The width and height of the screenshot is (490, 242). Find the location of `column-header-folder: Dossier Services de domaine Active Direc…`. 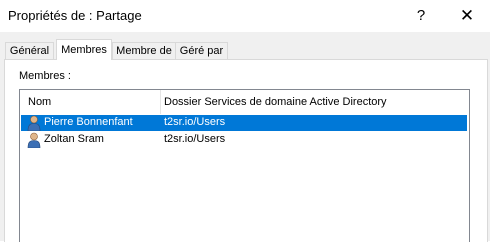

column-header-folder: Dossier Services de domaine Active Direc… is located at coordinates (275, 102).